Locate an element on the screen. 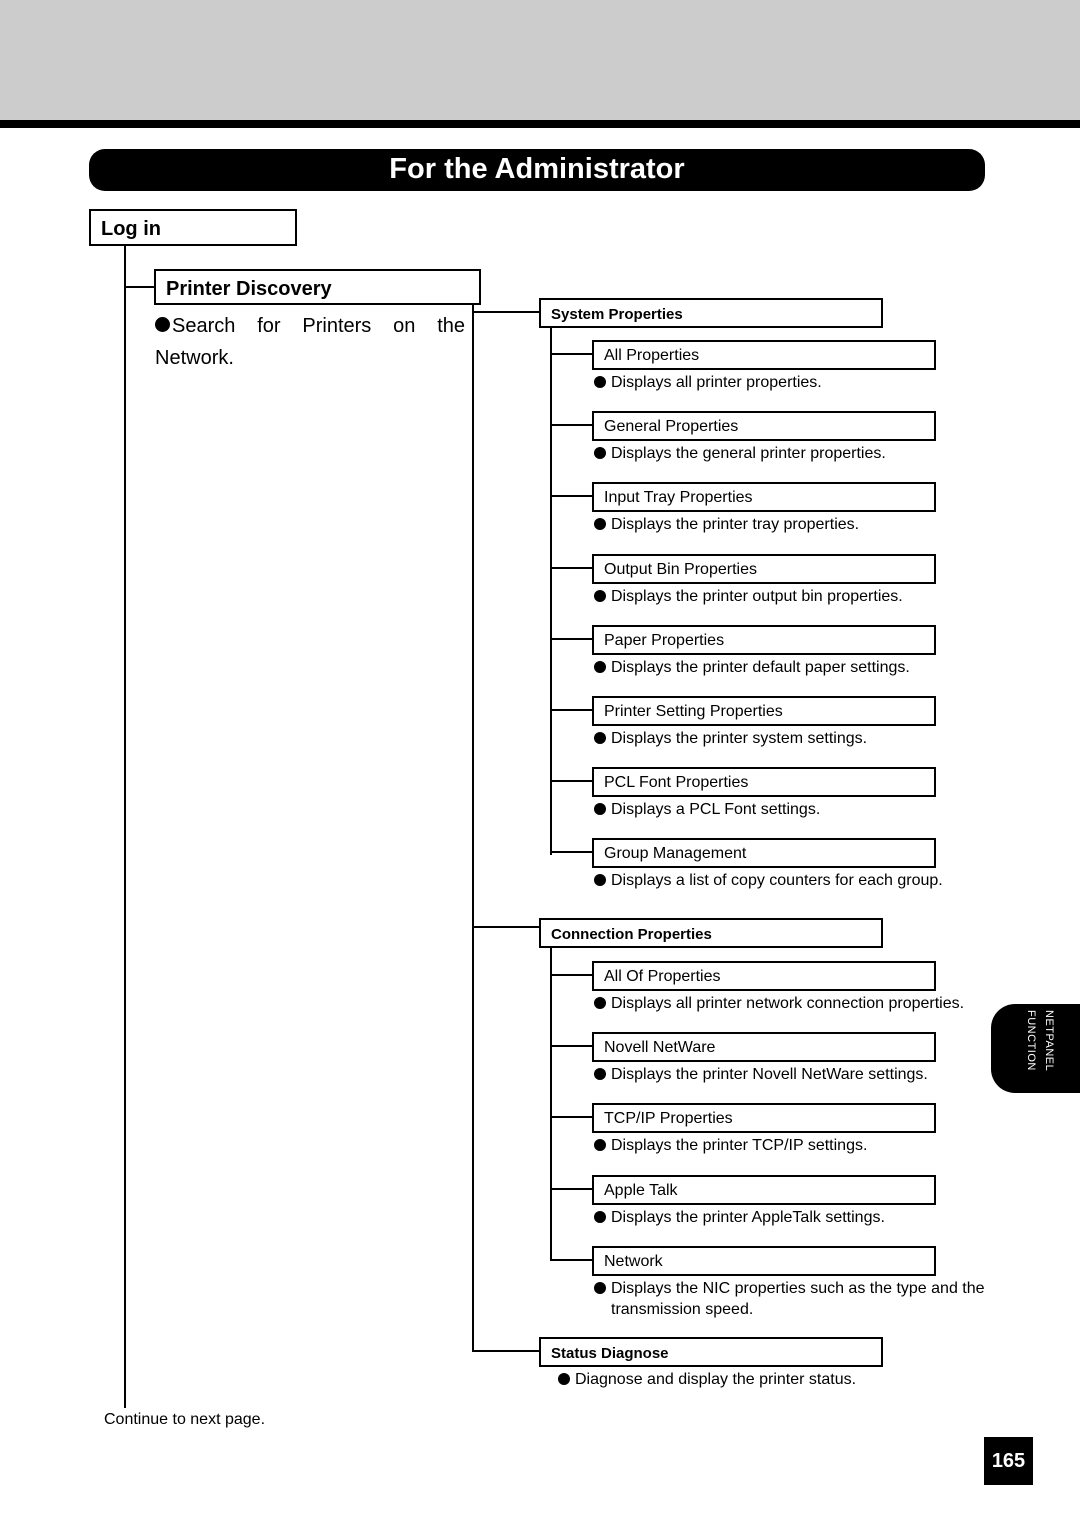 This screenshot has height=1526, width=1080. system-item-label: All Properties is located at coordinates (652, 355).